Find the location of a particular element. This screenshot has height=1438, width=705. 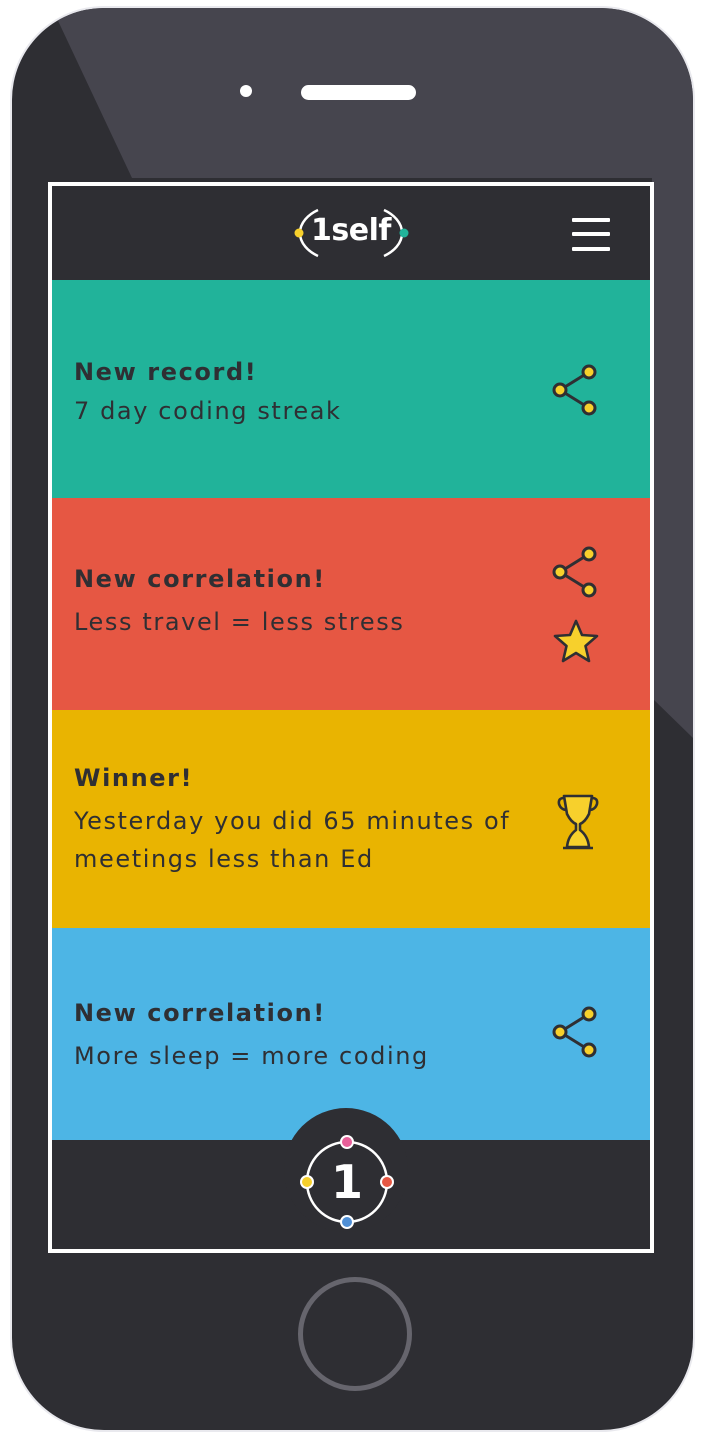

top-bar: 1self is located at coordinates (351, 233).